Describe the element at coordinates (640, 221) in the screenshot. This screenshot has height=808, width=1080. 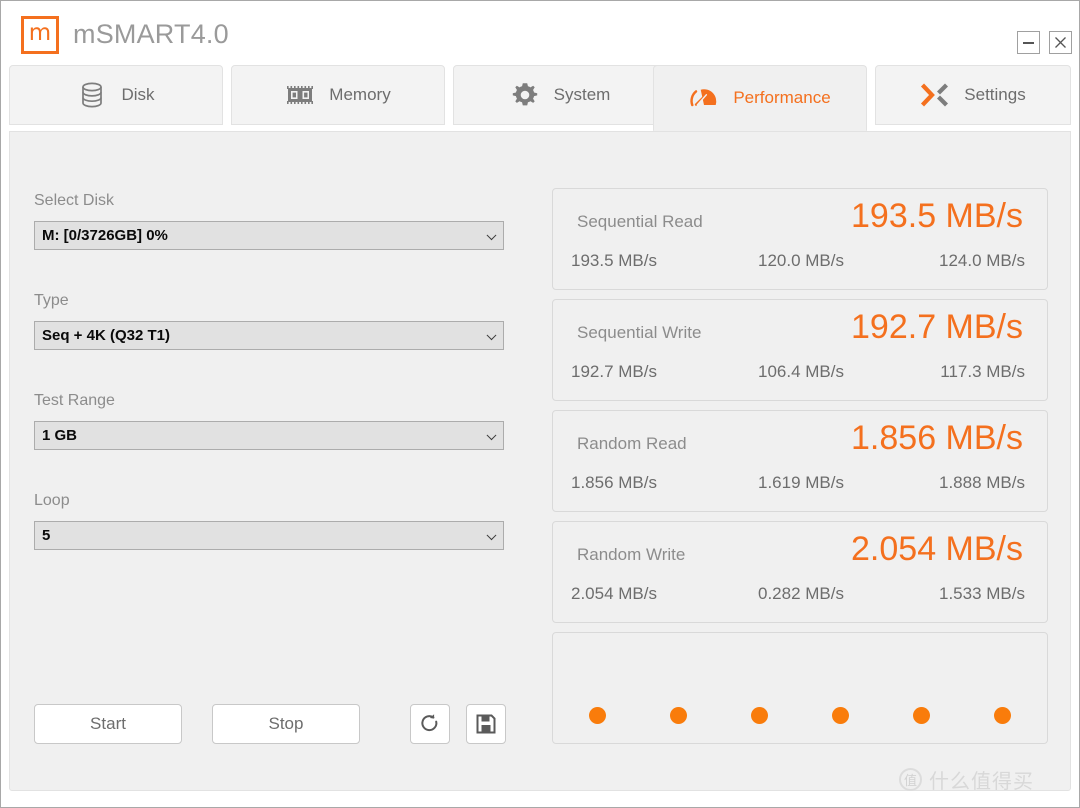
I see `result-name: Sequential Read` at that location.